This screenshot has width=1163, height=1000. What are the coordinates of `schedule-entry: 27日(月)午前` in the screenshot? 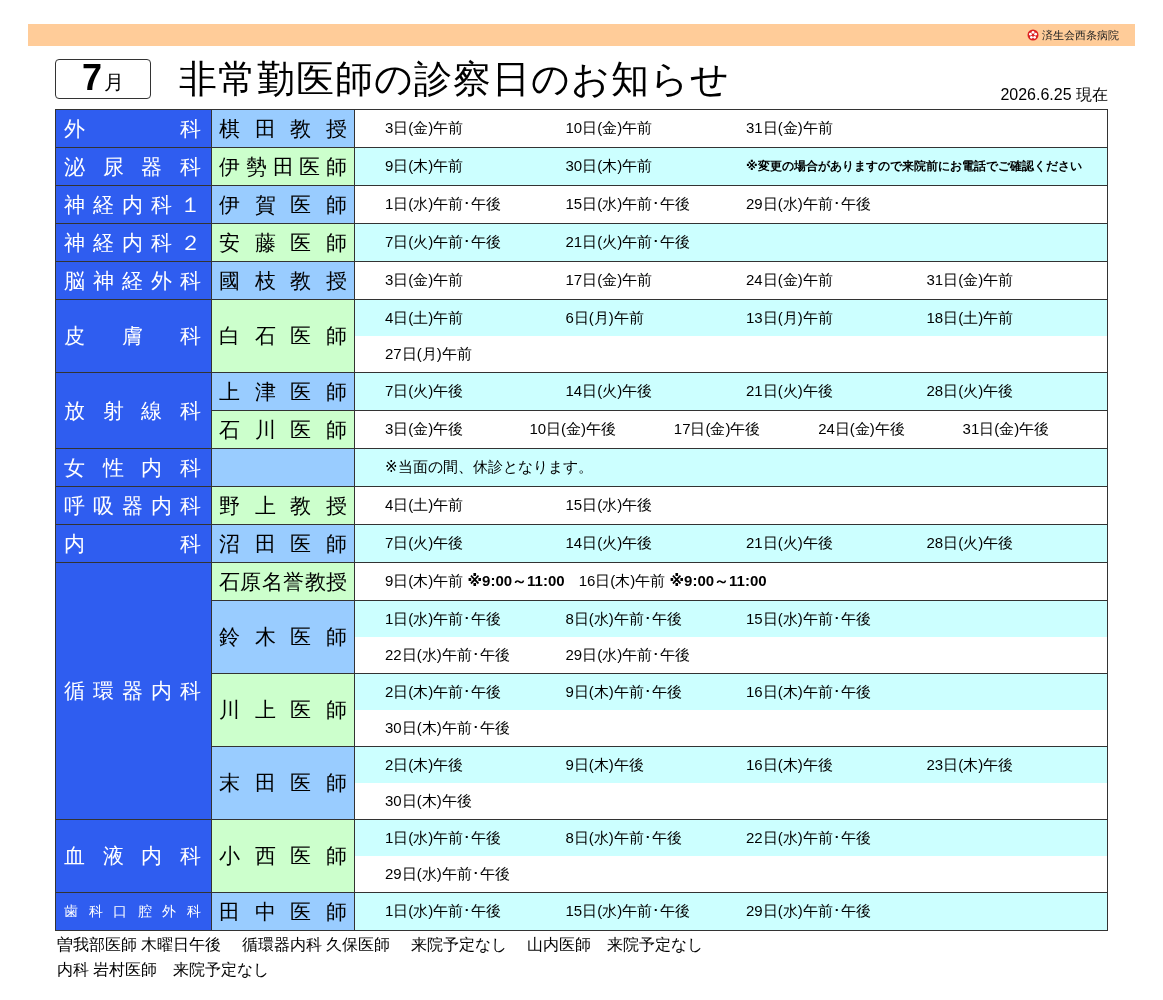 It's located at (429, 354).